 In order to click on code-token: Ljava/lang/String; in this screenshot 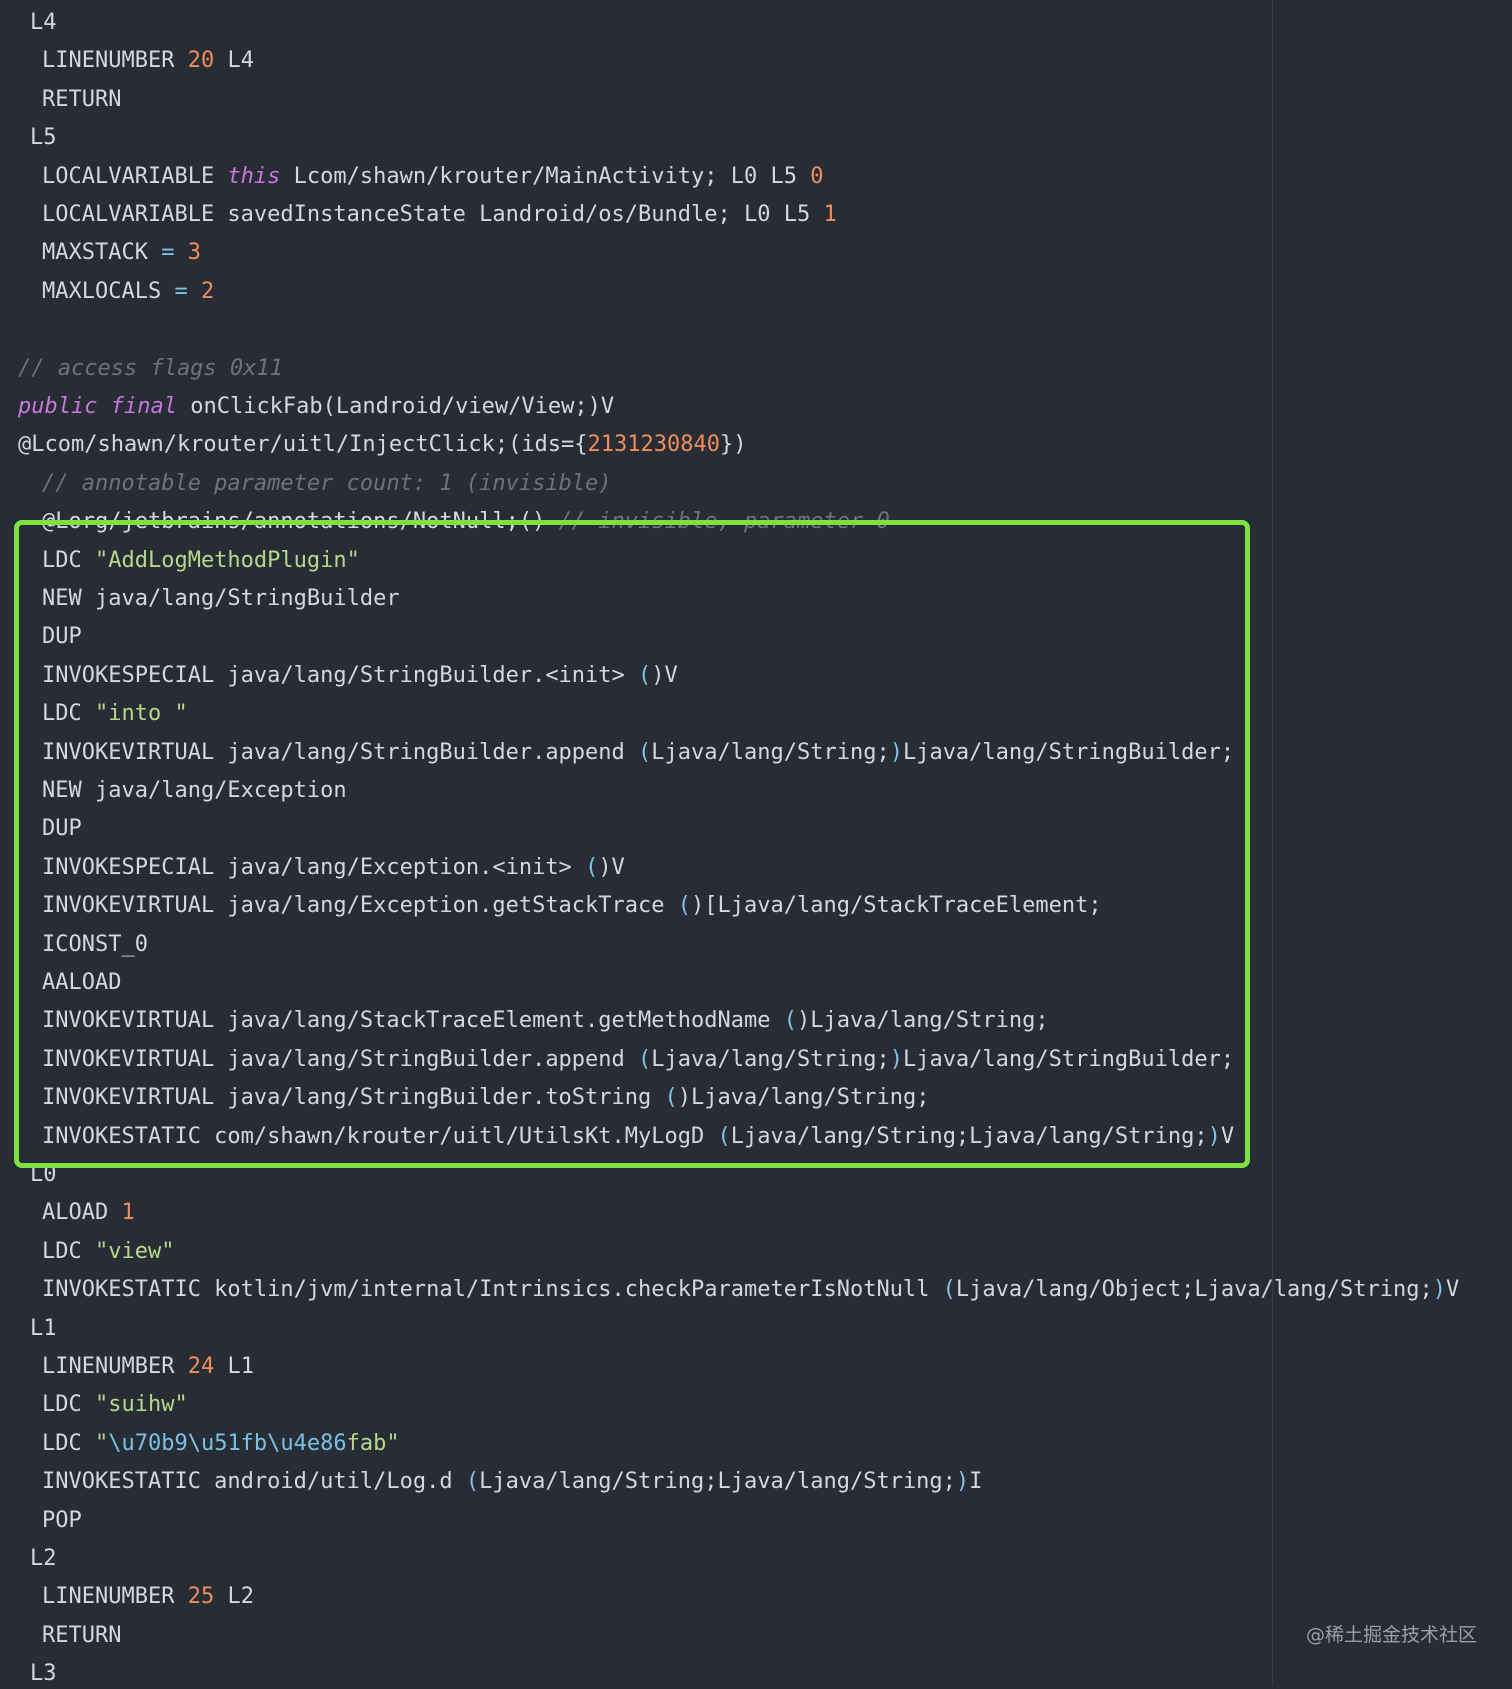, I will do `click(770, 1059)`.